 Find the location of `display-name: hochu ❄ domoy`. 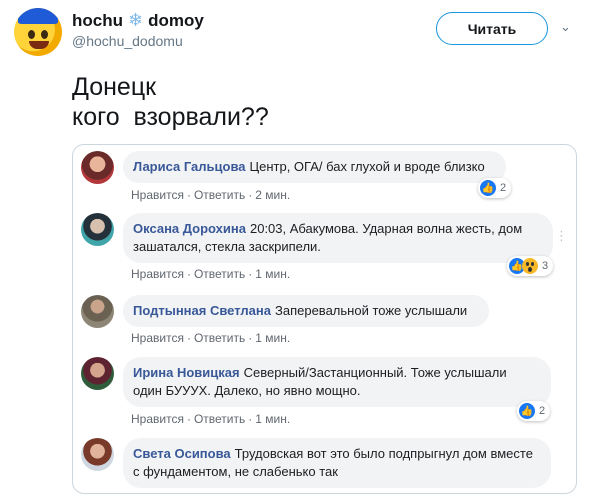

display-name: hochu ❄ domoy is located at coordinates (138, 20).